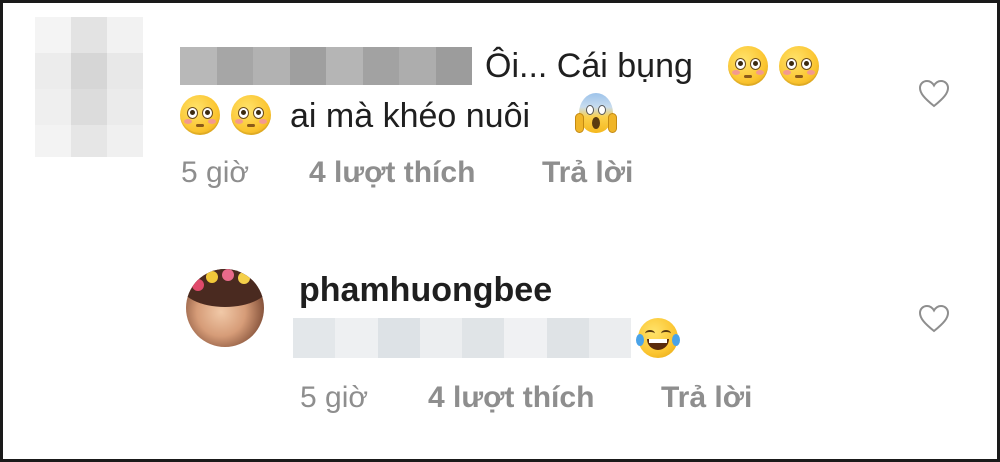 The height and width of the screenshot is (462, 1000). What do you see at coordinates (410, 116) in the screenshot?
I see `comment-text-line-2: ai mà khéo nuôi` at bounding box center [410, 116].